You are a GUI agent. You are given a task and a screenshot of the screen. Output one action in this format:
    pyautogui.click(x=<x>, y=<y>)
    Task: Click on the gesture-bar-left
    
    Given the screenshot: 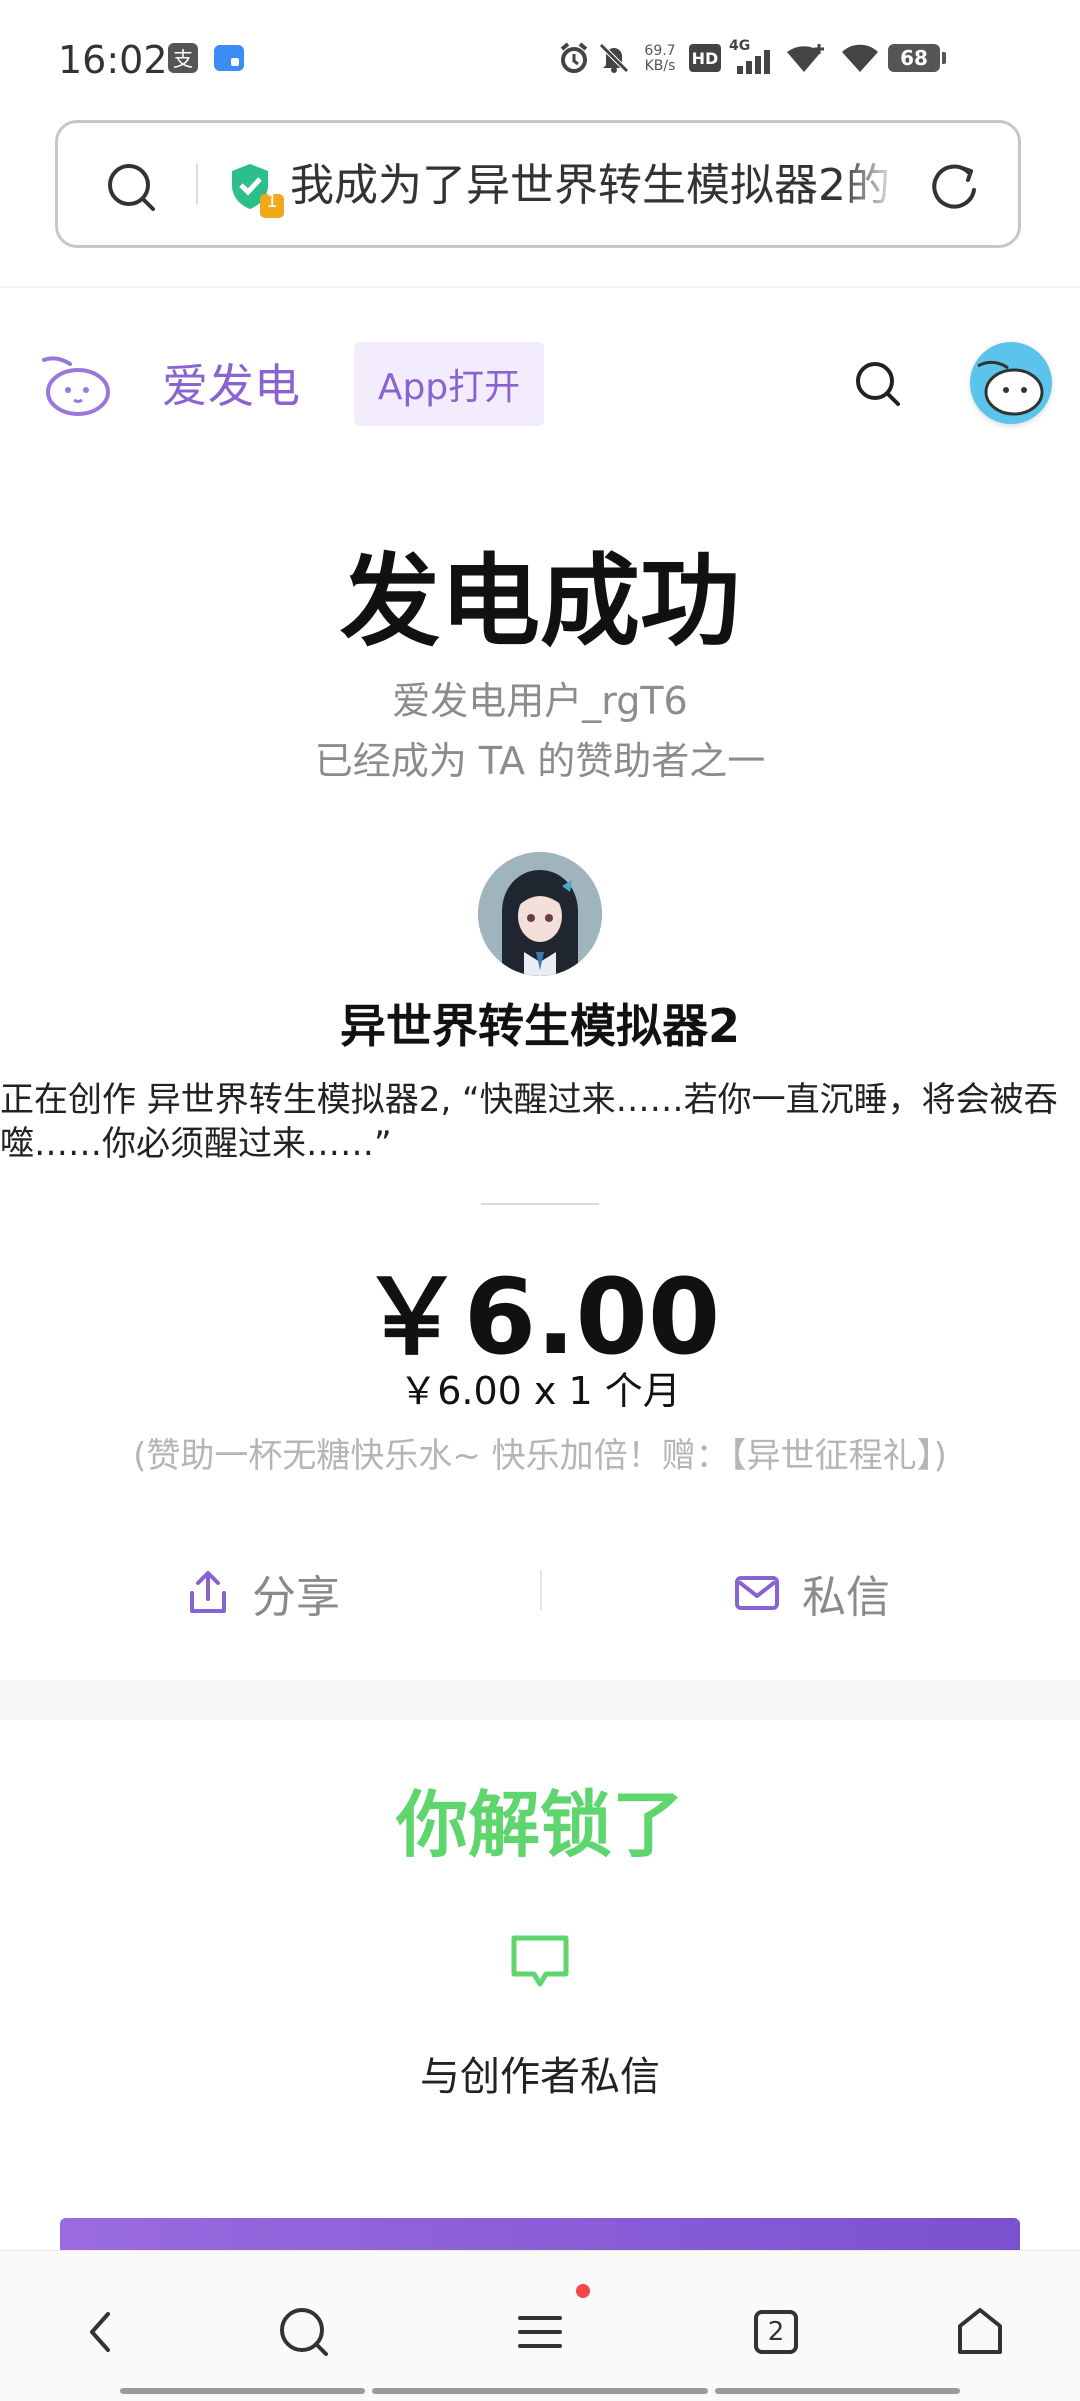 What is the action you would take?
    pyautogui.click(x=242, y=2391)
    